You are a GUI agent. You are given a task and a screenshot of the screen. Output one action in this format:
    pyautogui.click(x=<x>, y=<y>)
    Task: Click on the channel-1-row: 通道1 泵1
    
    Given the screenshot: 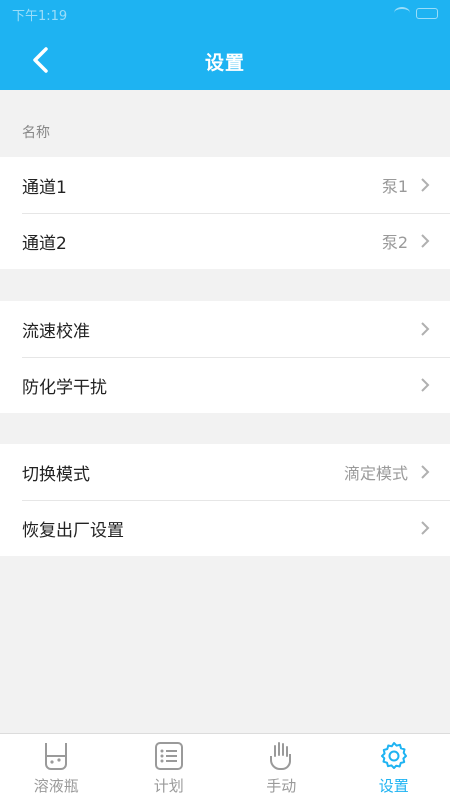 What is the action you would take?
    pyautogui.click(x=225, y=185)
    